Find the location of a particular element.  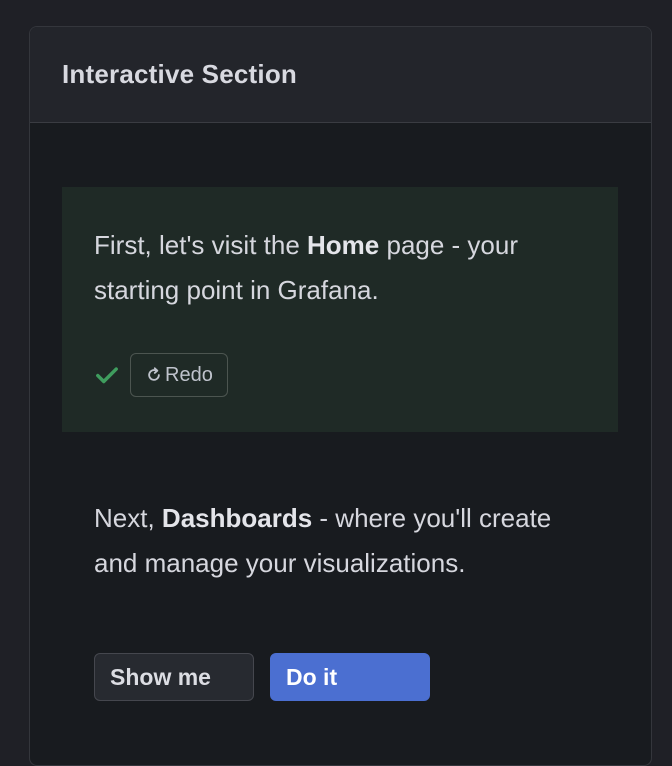

step-status-row: Redo is located at coordinates (161, 375).